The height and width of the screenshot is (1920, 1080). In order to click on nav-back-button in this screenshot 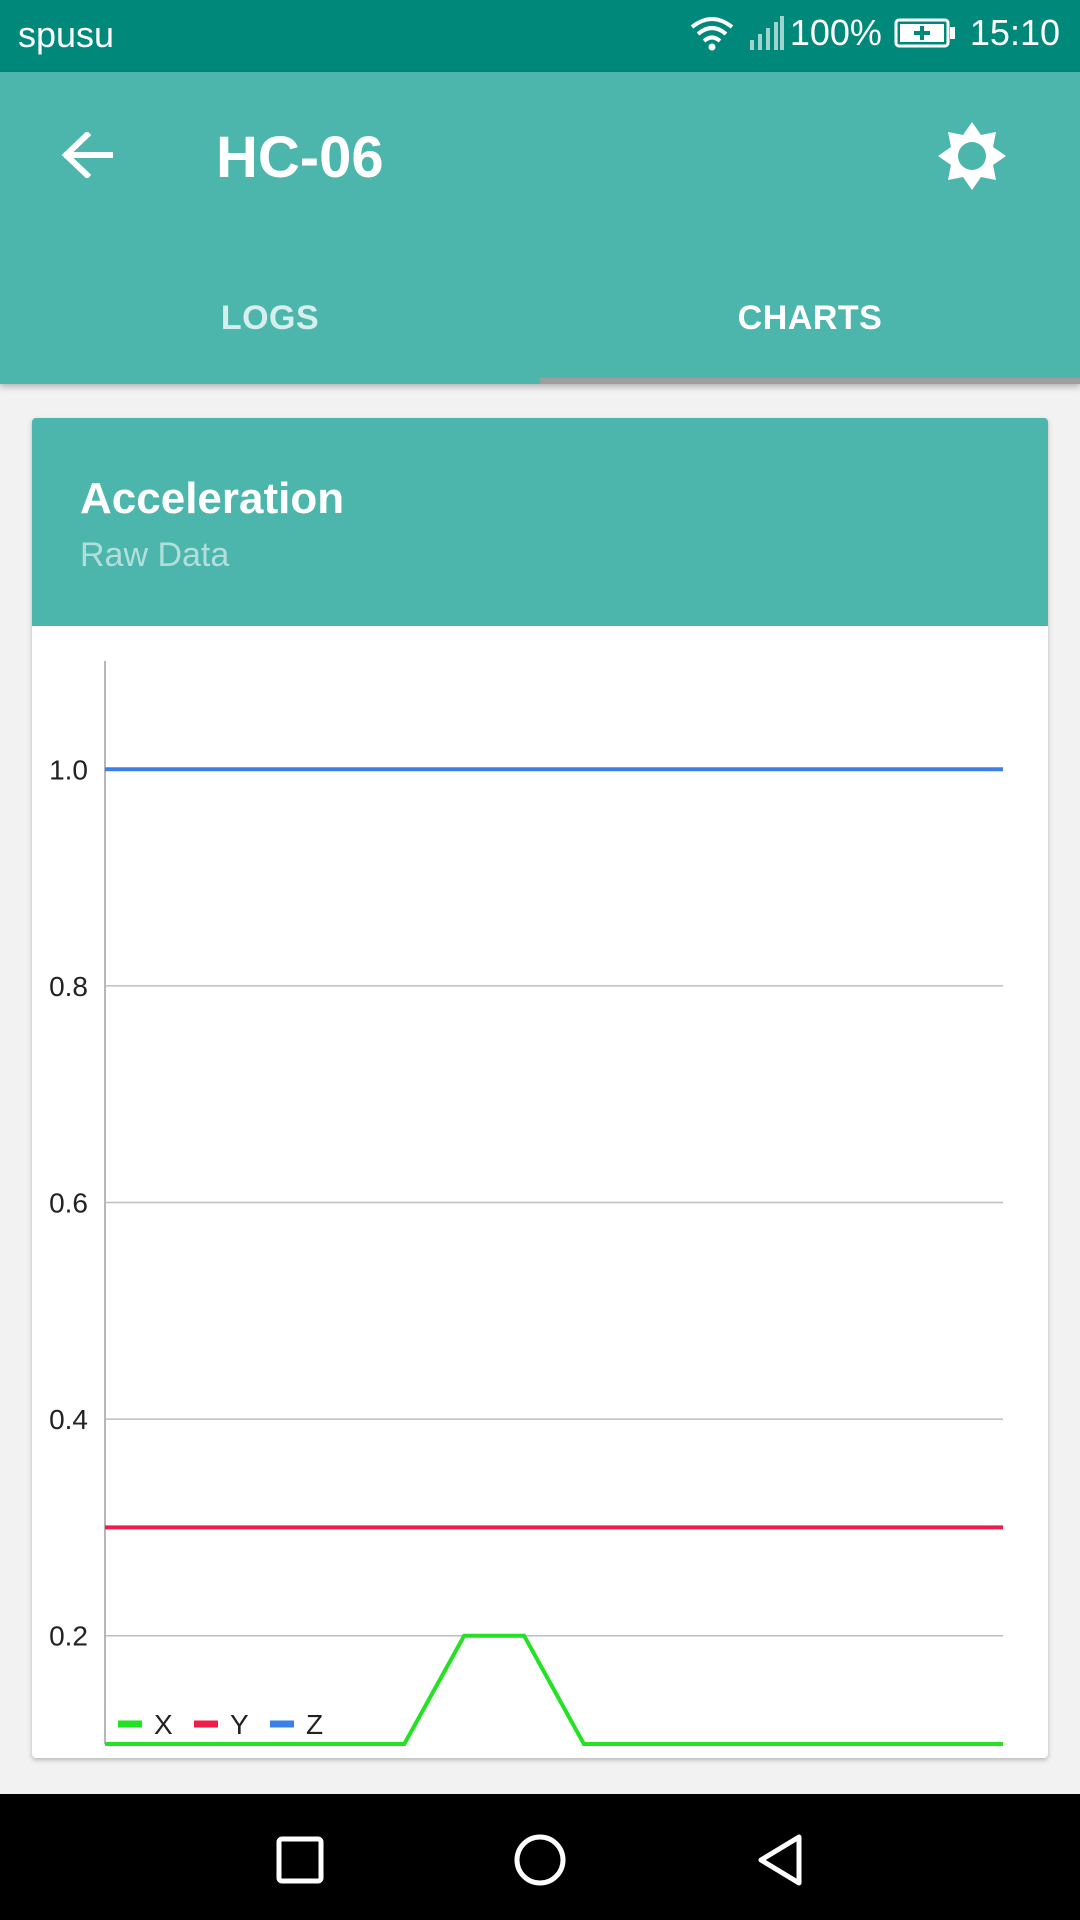, I will do `click(780, 1862)`.